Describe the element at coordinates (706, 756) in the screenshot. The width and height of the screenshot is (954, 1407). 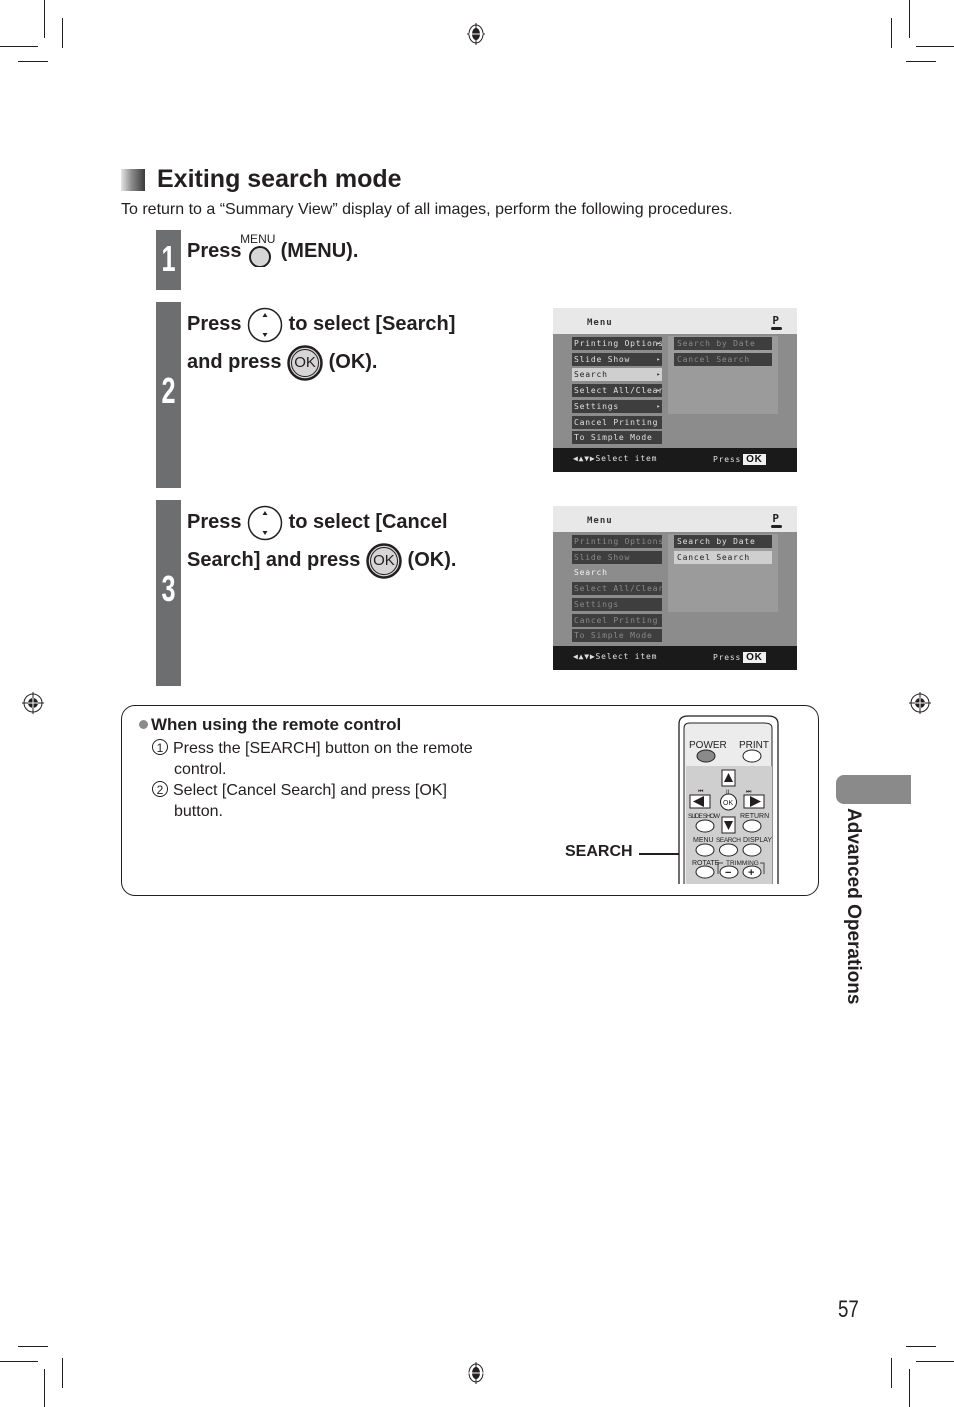
I see `remote-power-button` at that location.